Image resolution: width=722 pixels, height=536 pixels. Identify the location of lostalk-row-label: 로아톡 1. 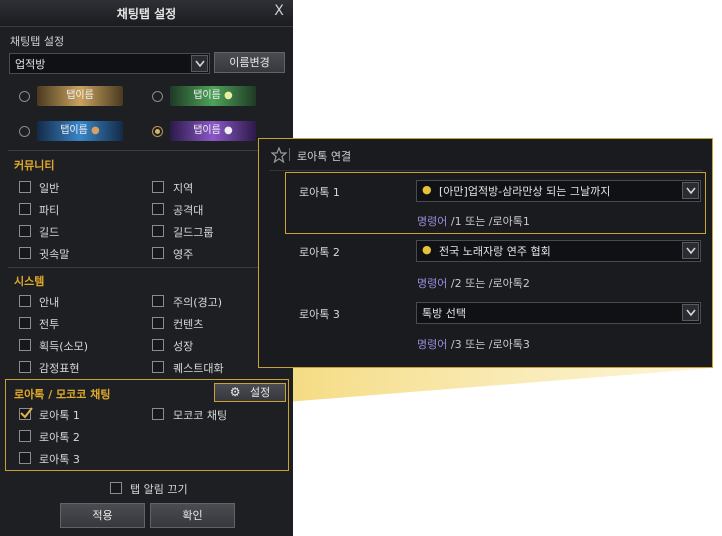
(319, 192).